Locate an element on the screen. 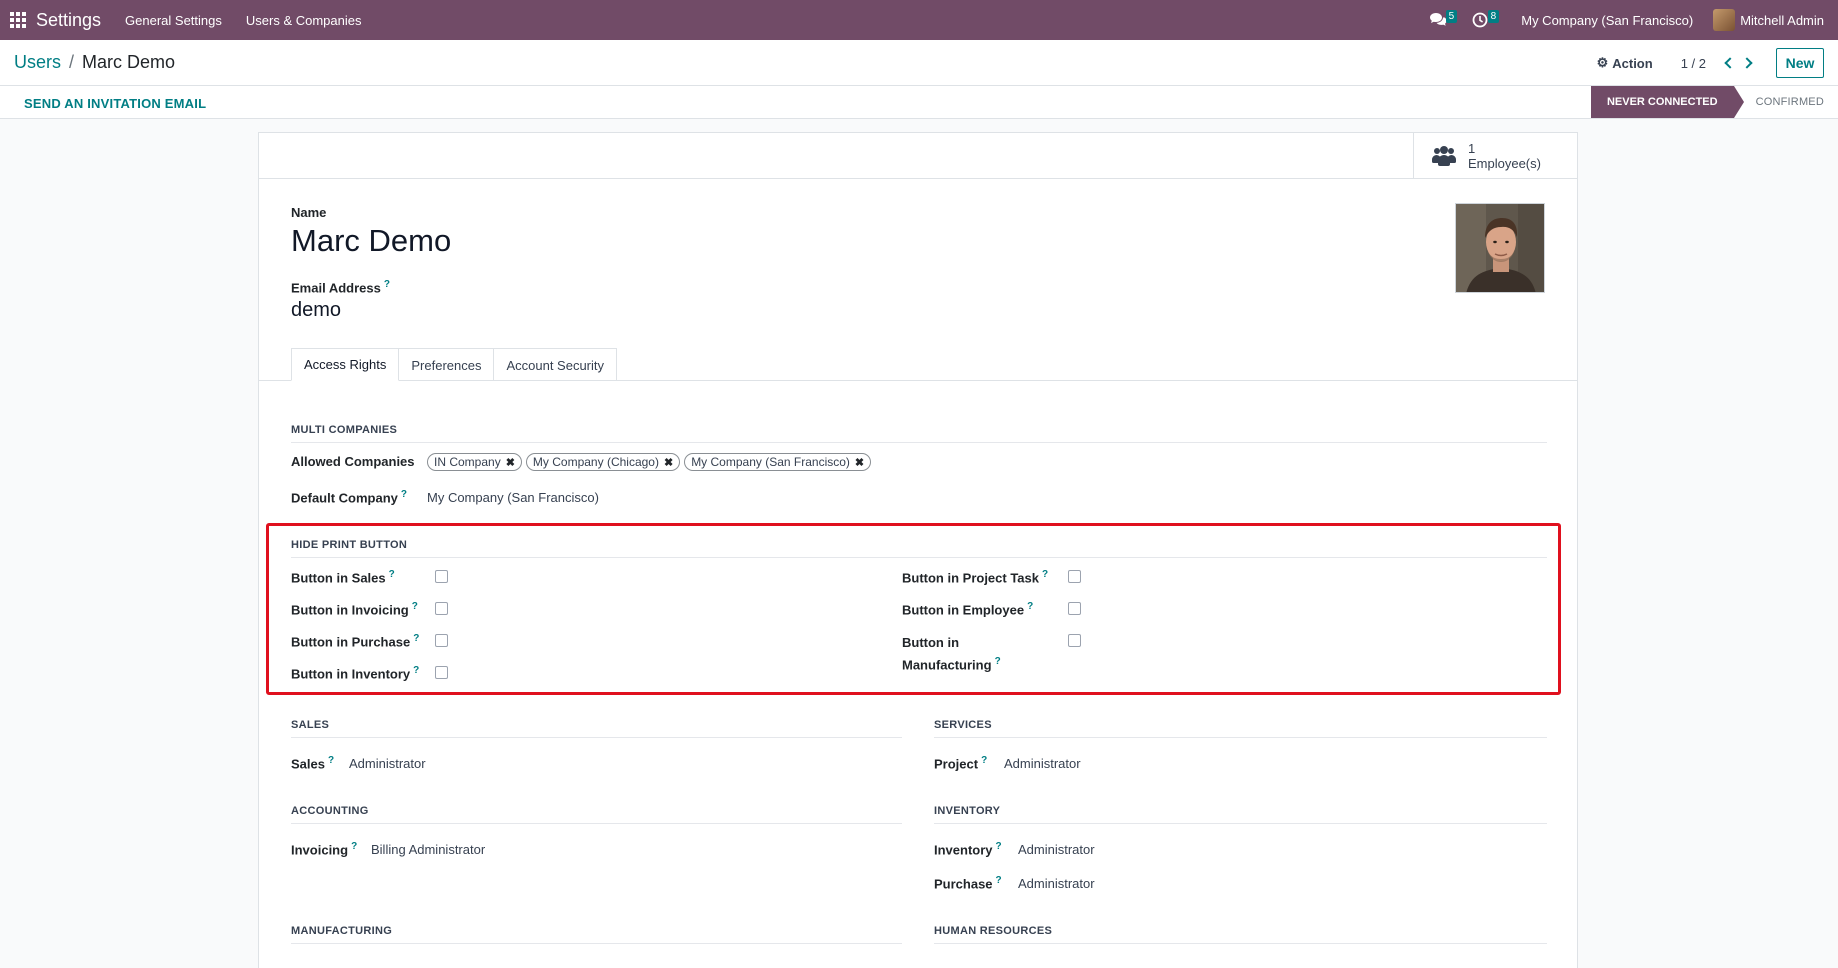 Image resolution: width=1838 pixels, height=968 pixels. activities-count-badge: 8 is located at coordinates (1493, 16).